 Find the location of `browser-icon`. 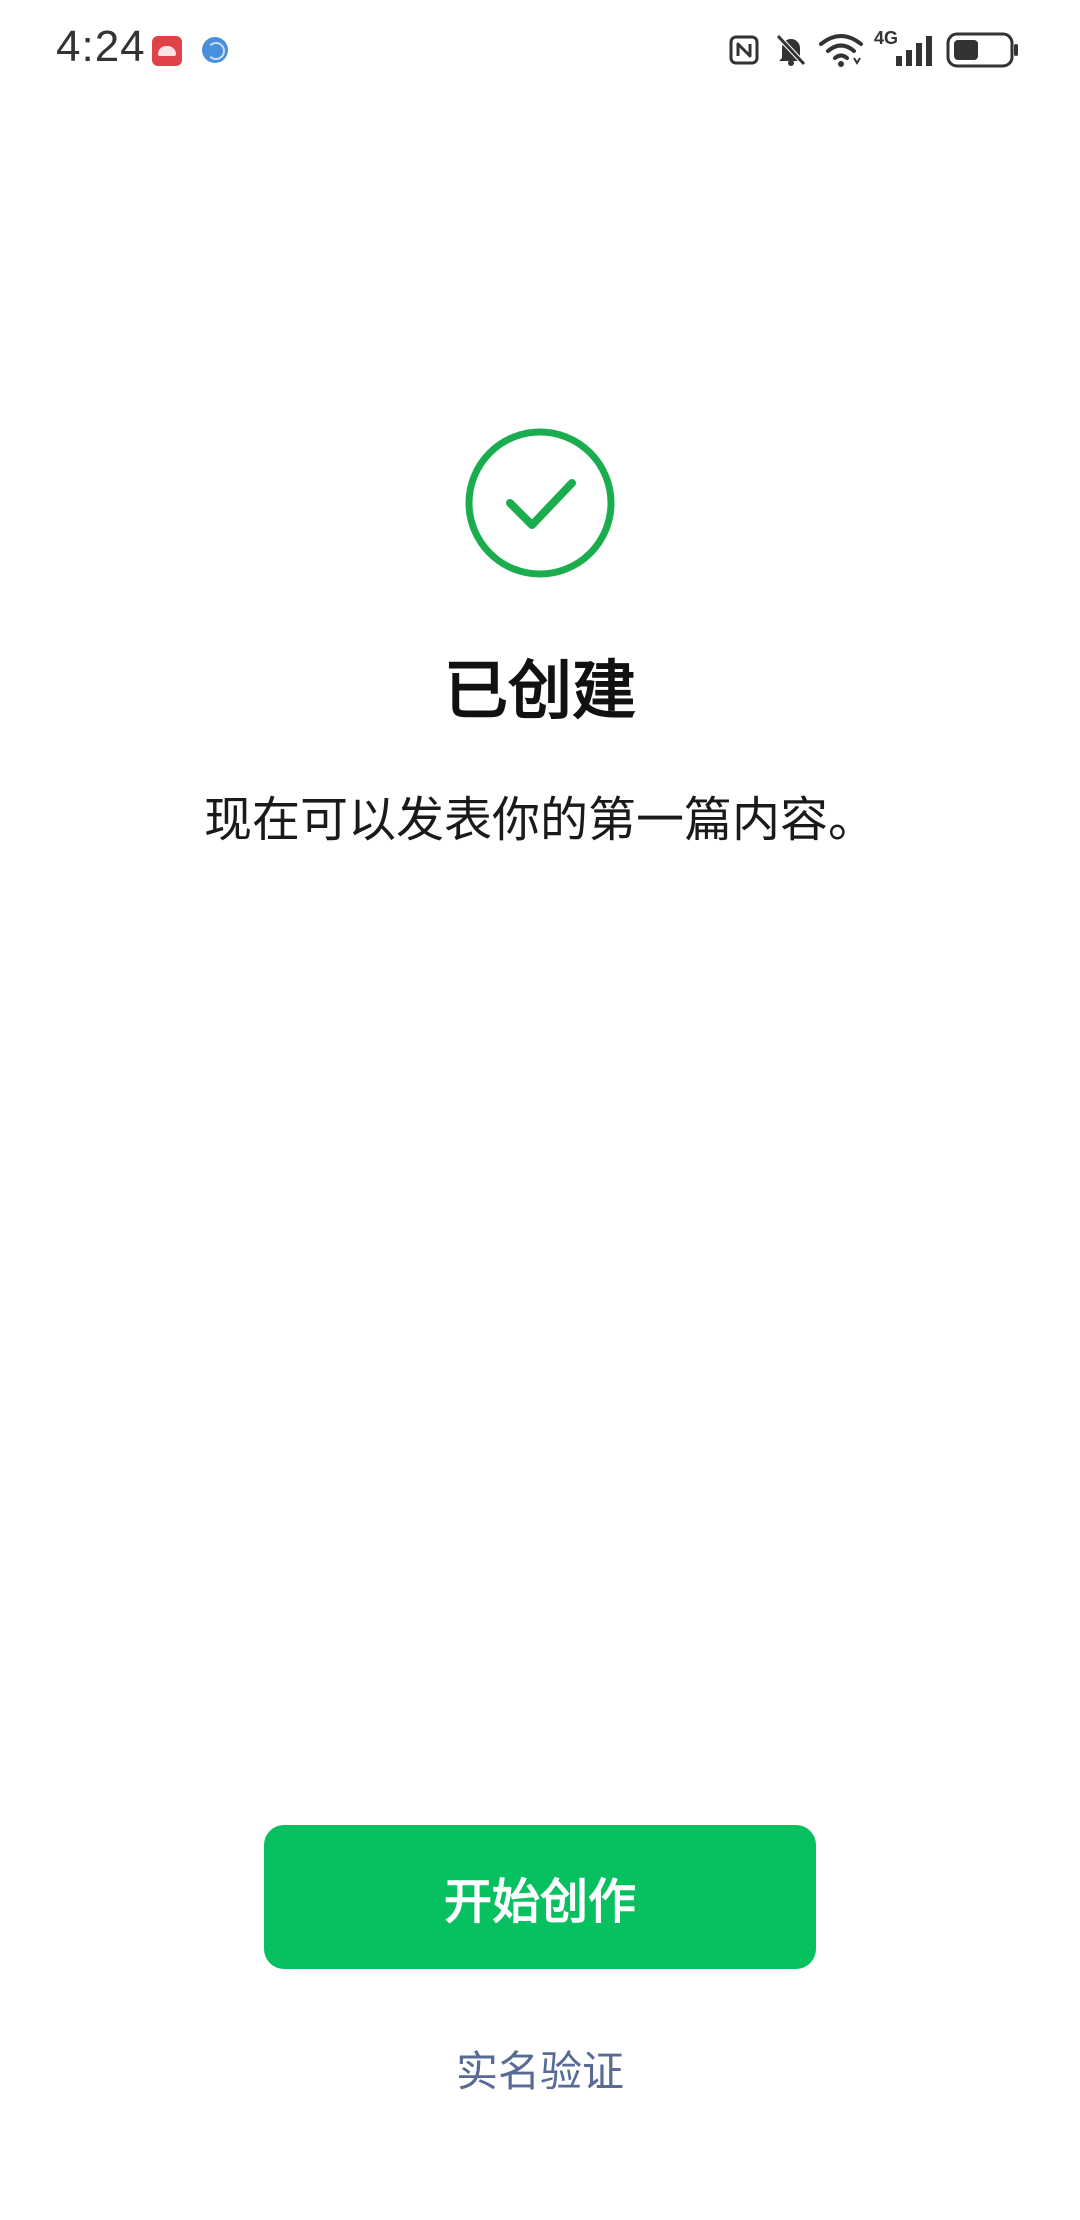

browser-icon is located at coordinates (215, 50).